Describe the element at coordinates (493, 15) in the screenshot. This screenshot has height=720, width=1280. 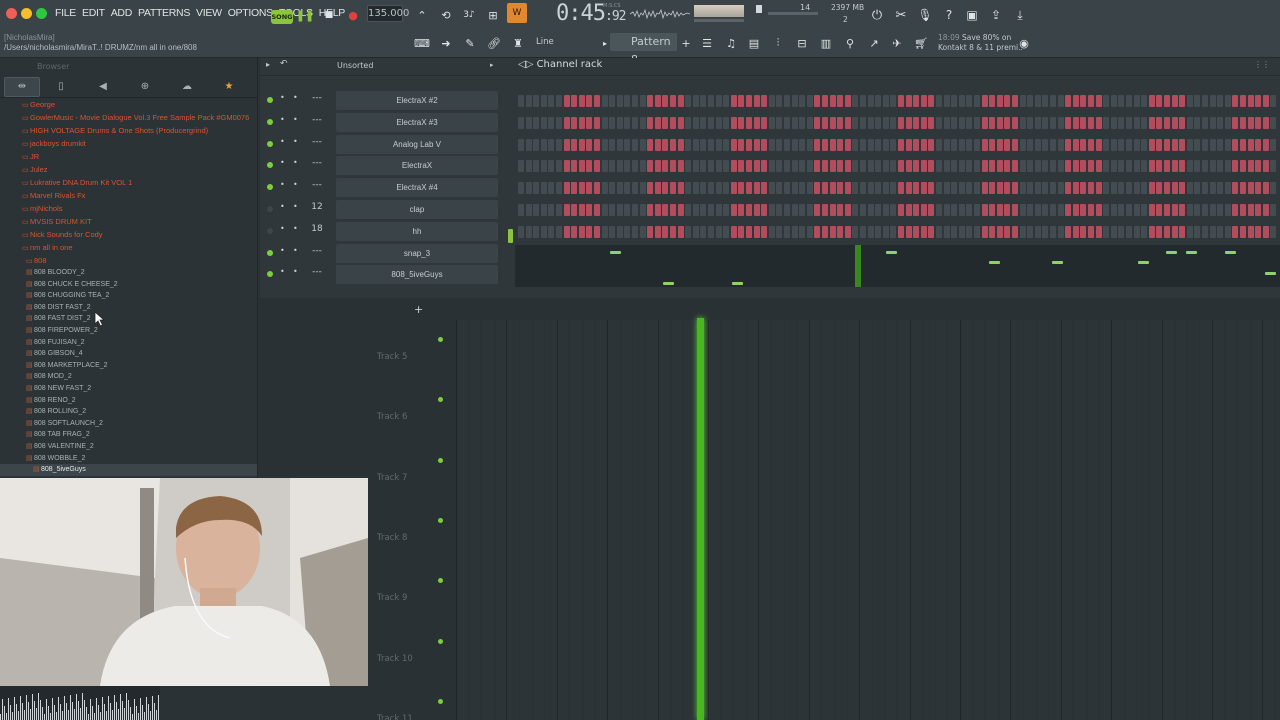
I see `step-edit-icon: ⊞` at that location.